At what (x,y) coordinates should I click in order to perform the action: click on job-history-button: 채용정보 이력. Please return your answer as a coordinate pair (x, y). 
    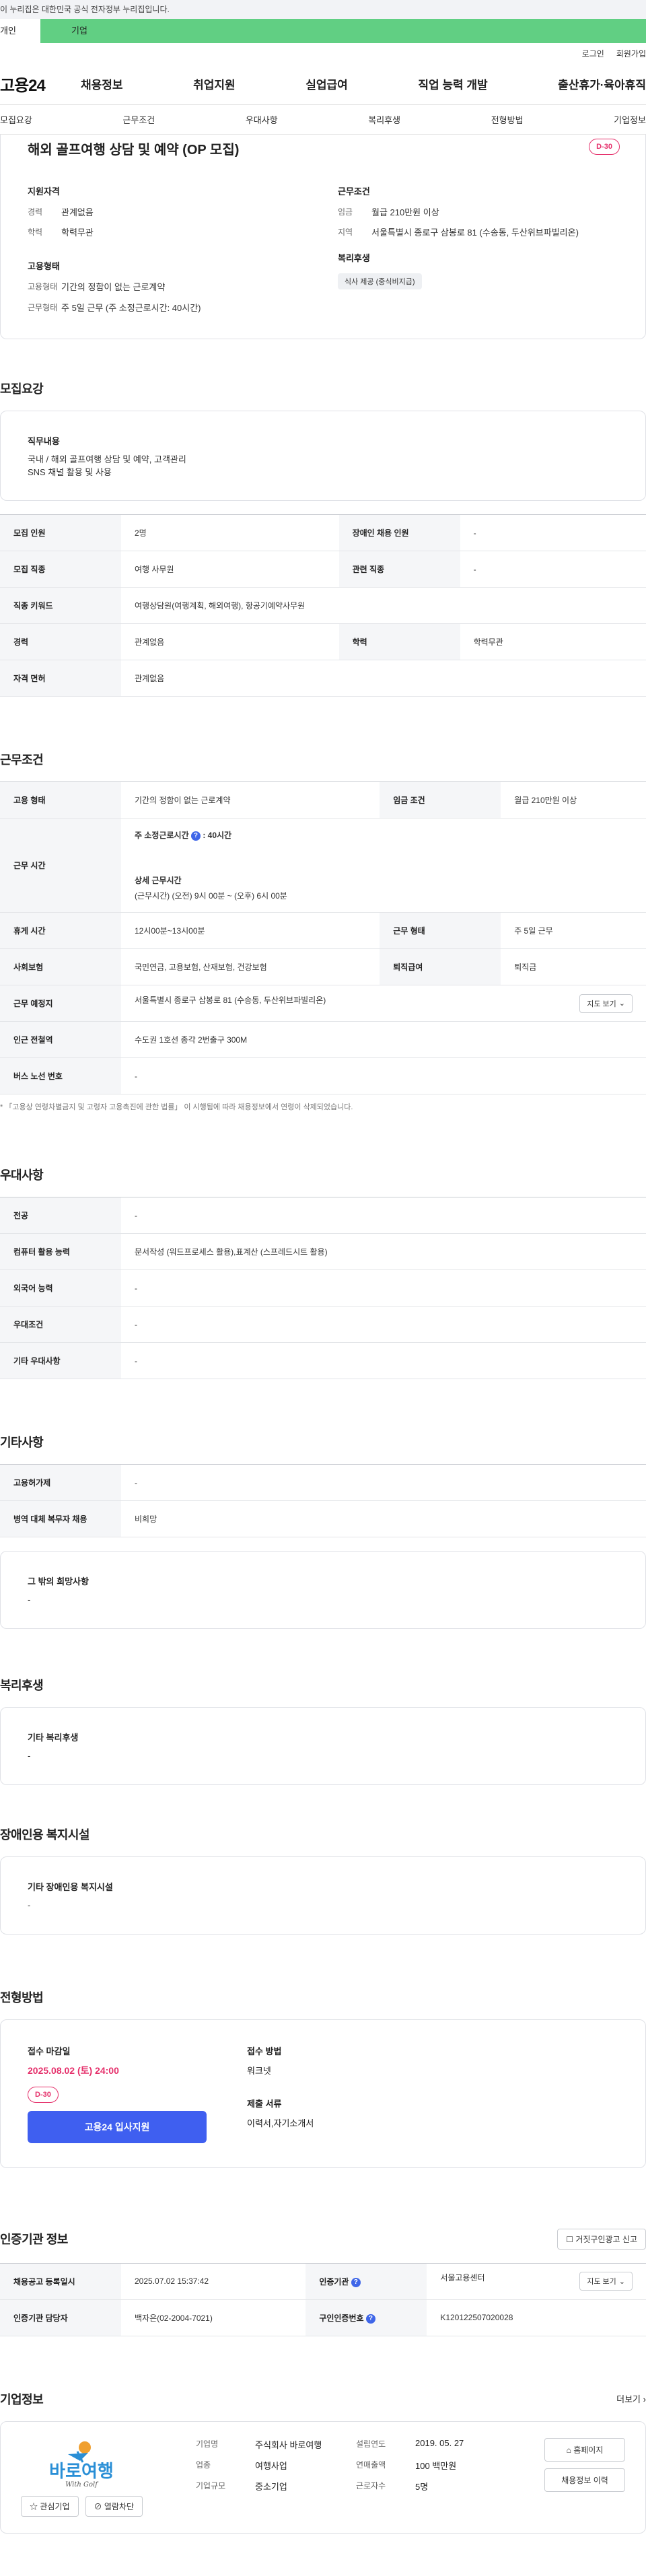
    Looking at the image, I should click on (584, 2480).